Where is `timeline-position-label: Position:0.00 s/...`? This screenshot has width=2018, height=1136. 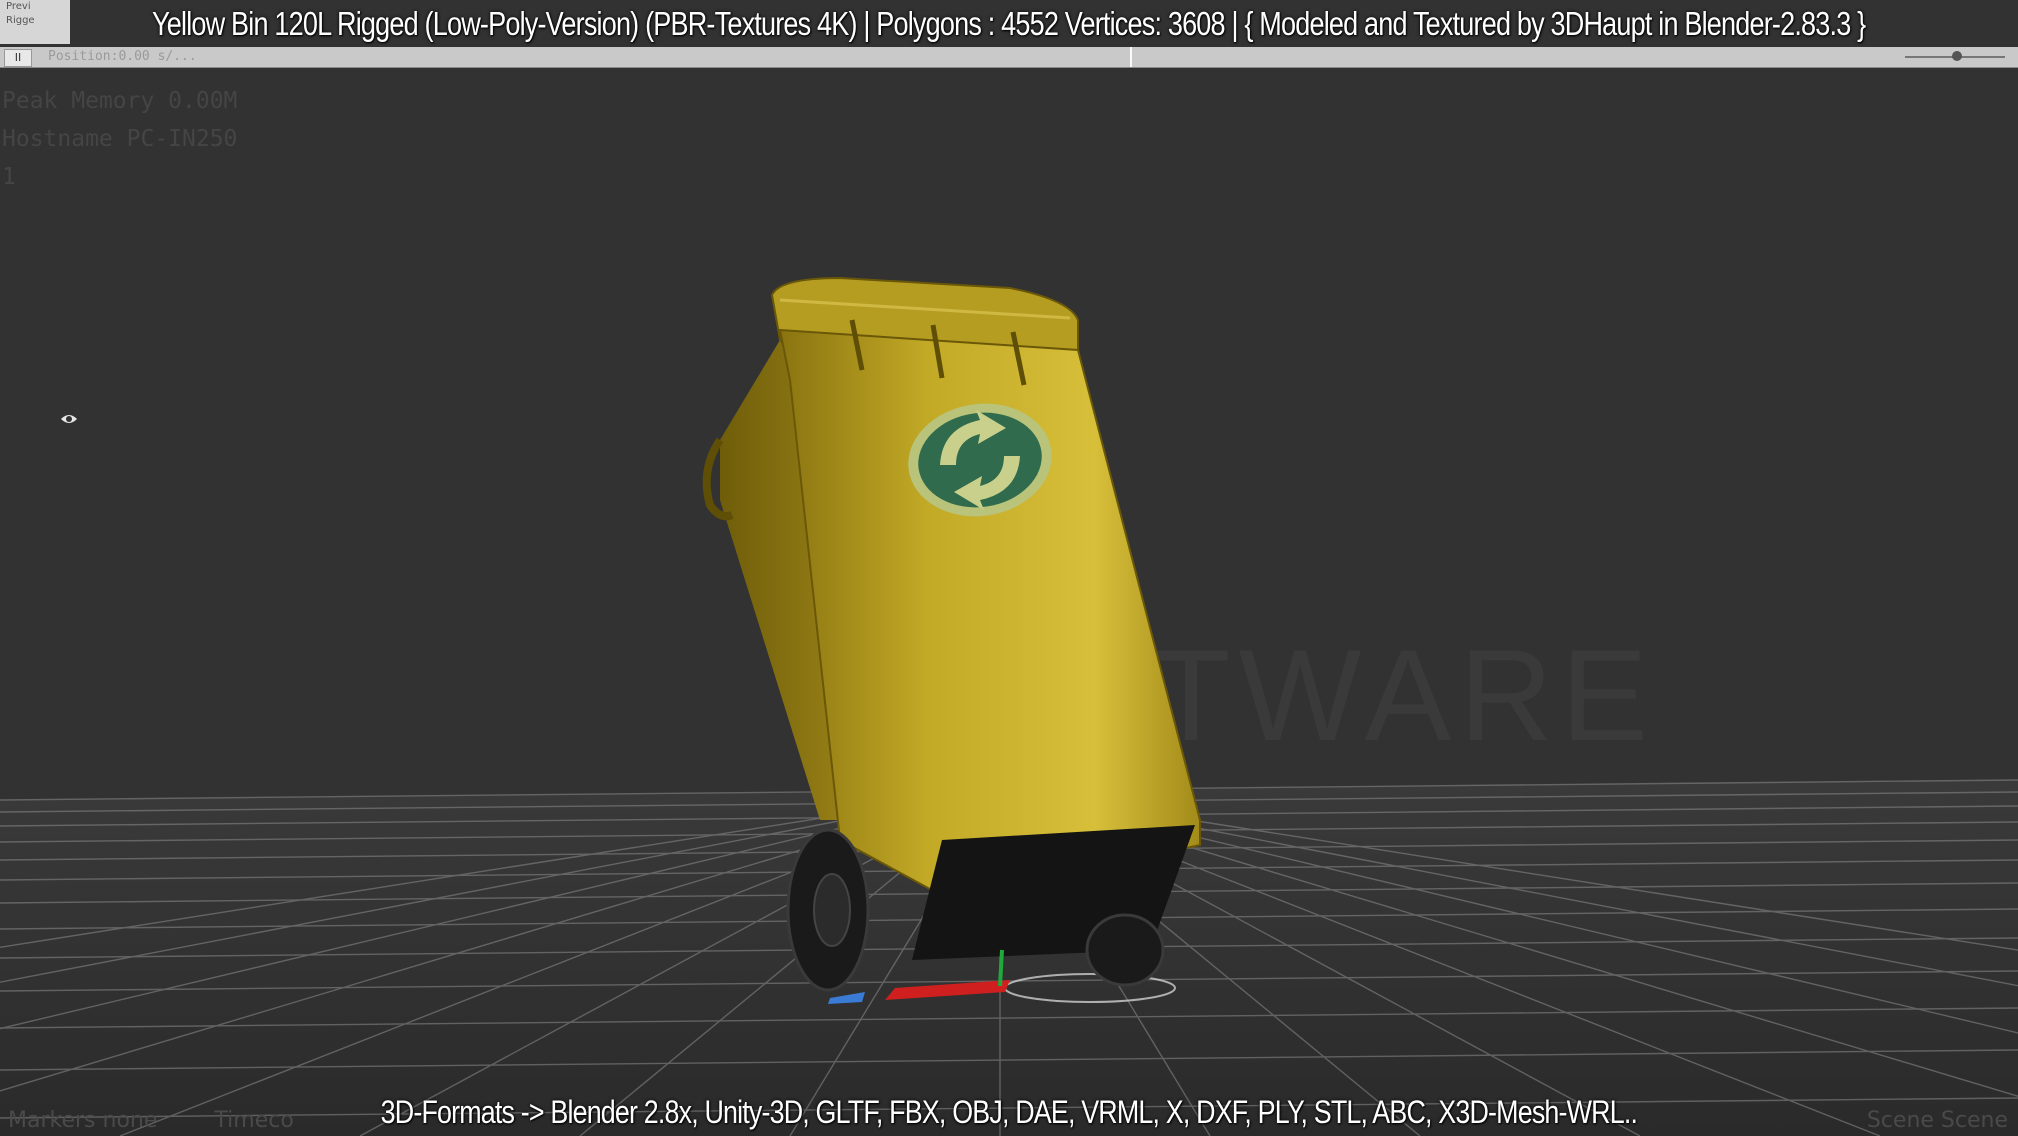
timeline-position-label: Position:0.00 s/... is located at coordinates (122, 56).